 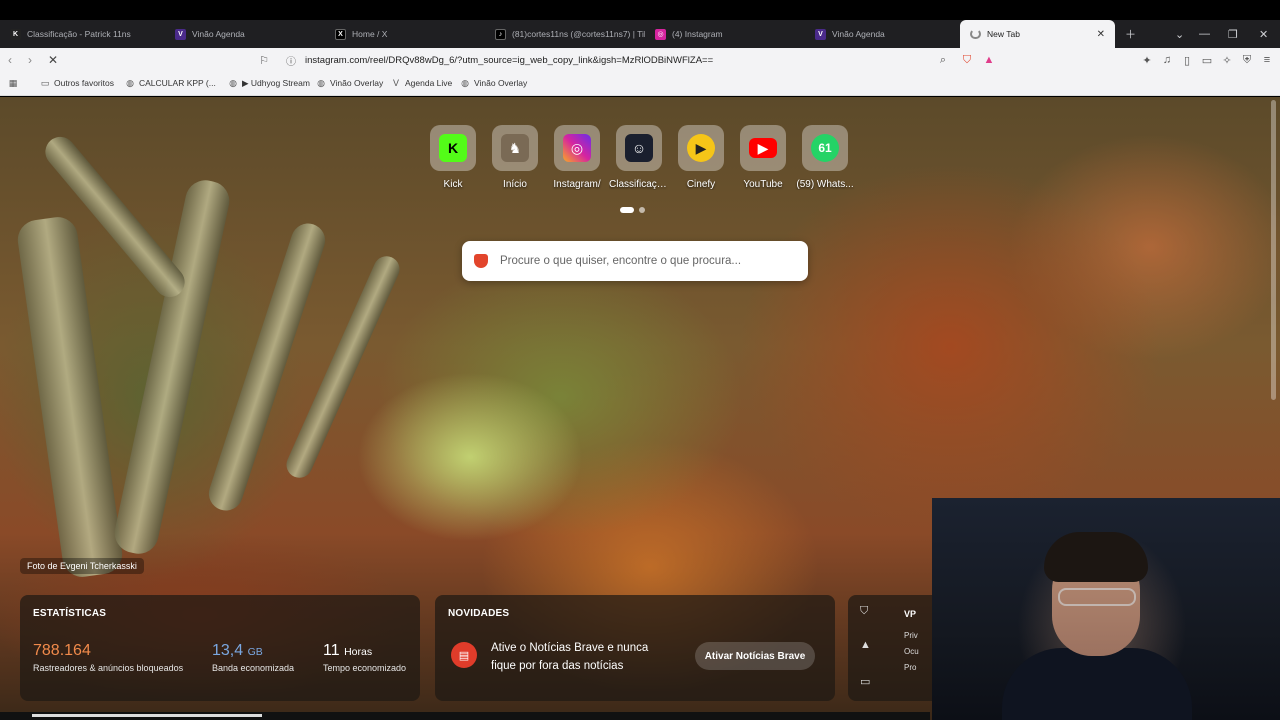 I want to click on lion-avatar-icon: ♞, so click(x=515, y=148).